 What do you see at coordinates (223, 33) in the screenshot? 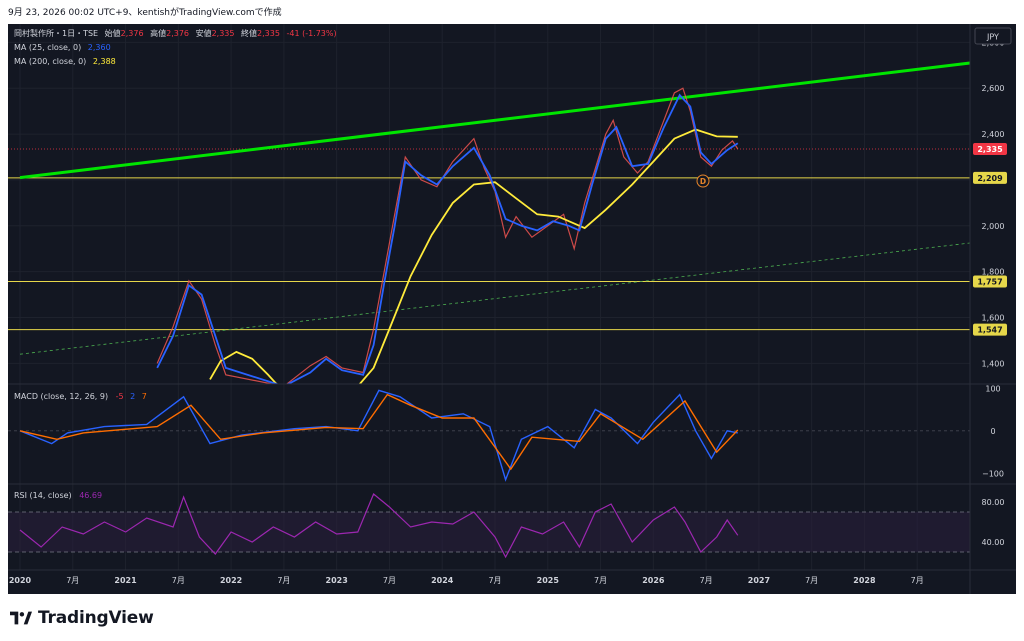
I see `legend-low-value: 2,335` at bounding box center [223, 33].